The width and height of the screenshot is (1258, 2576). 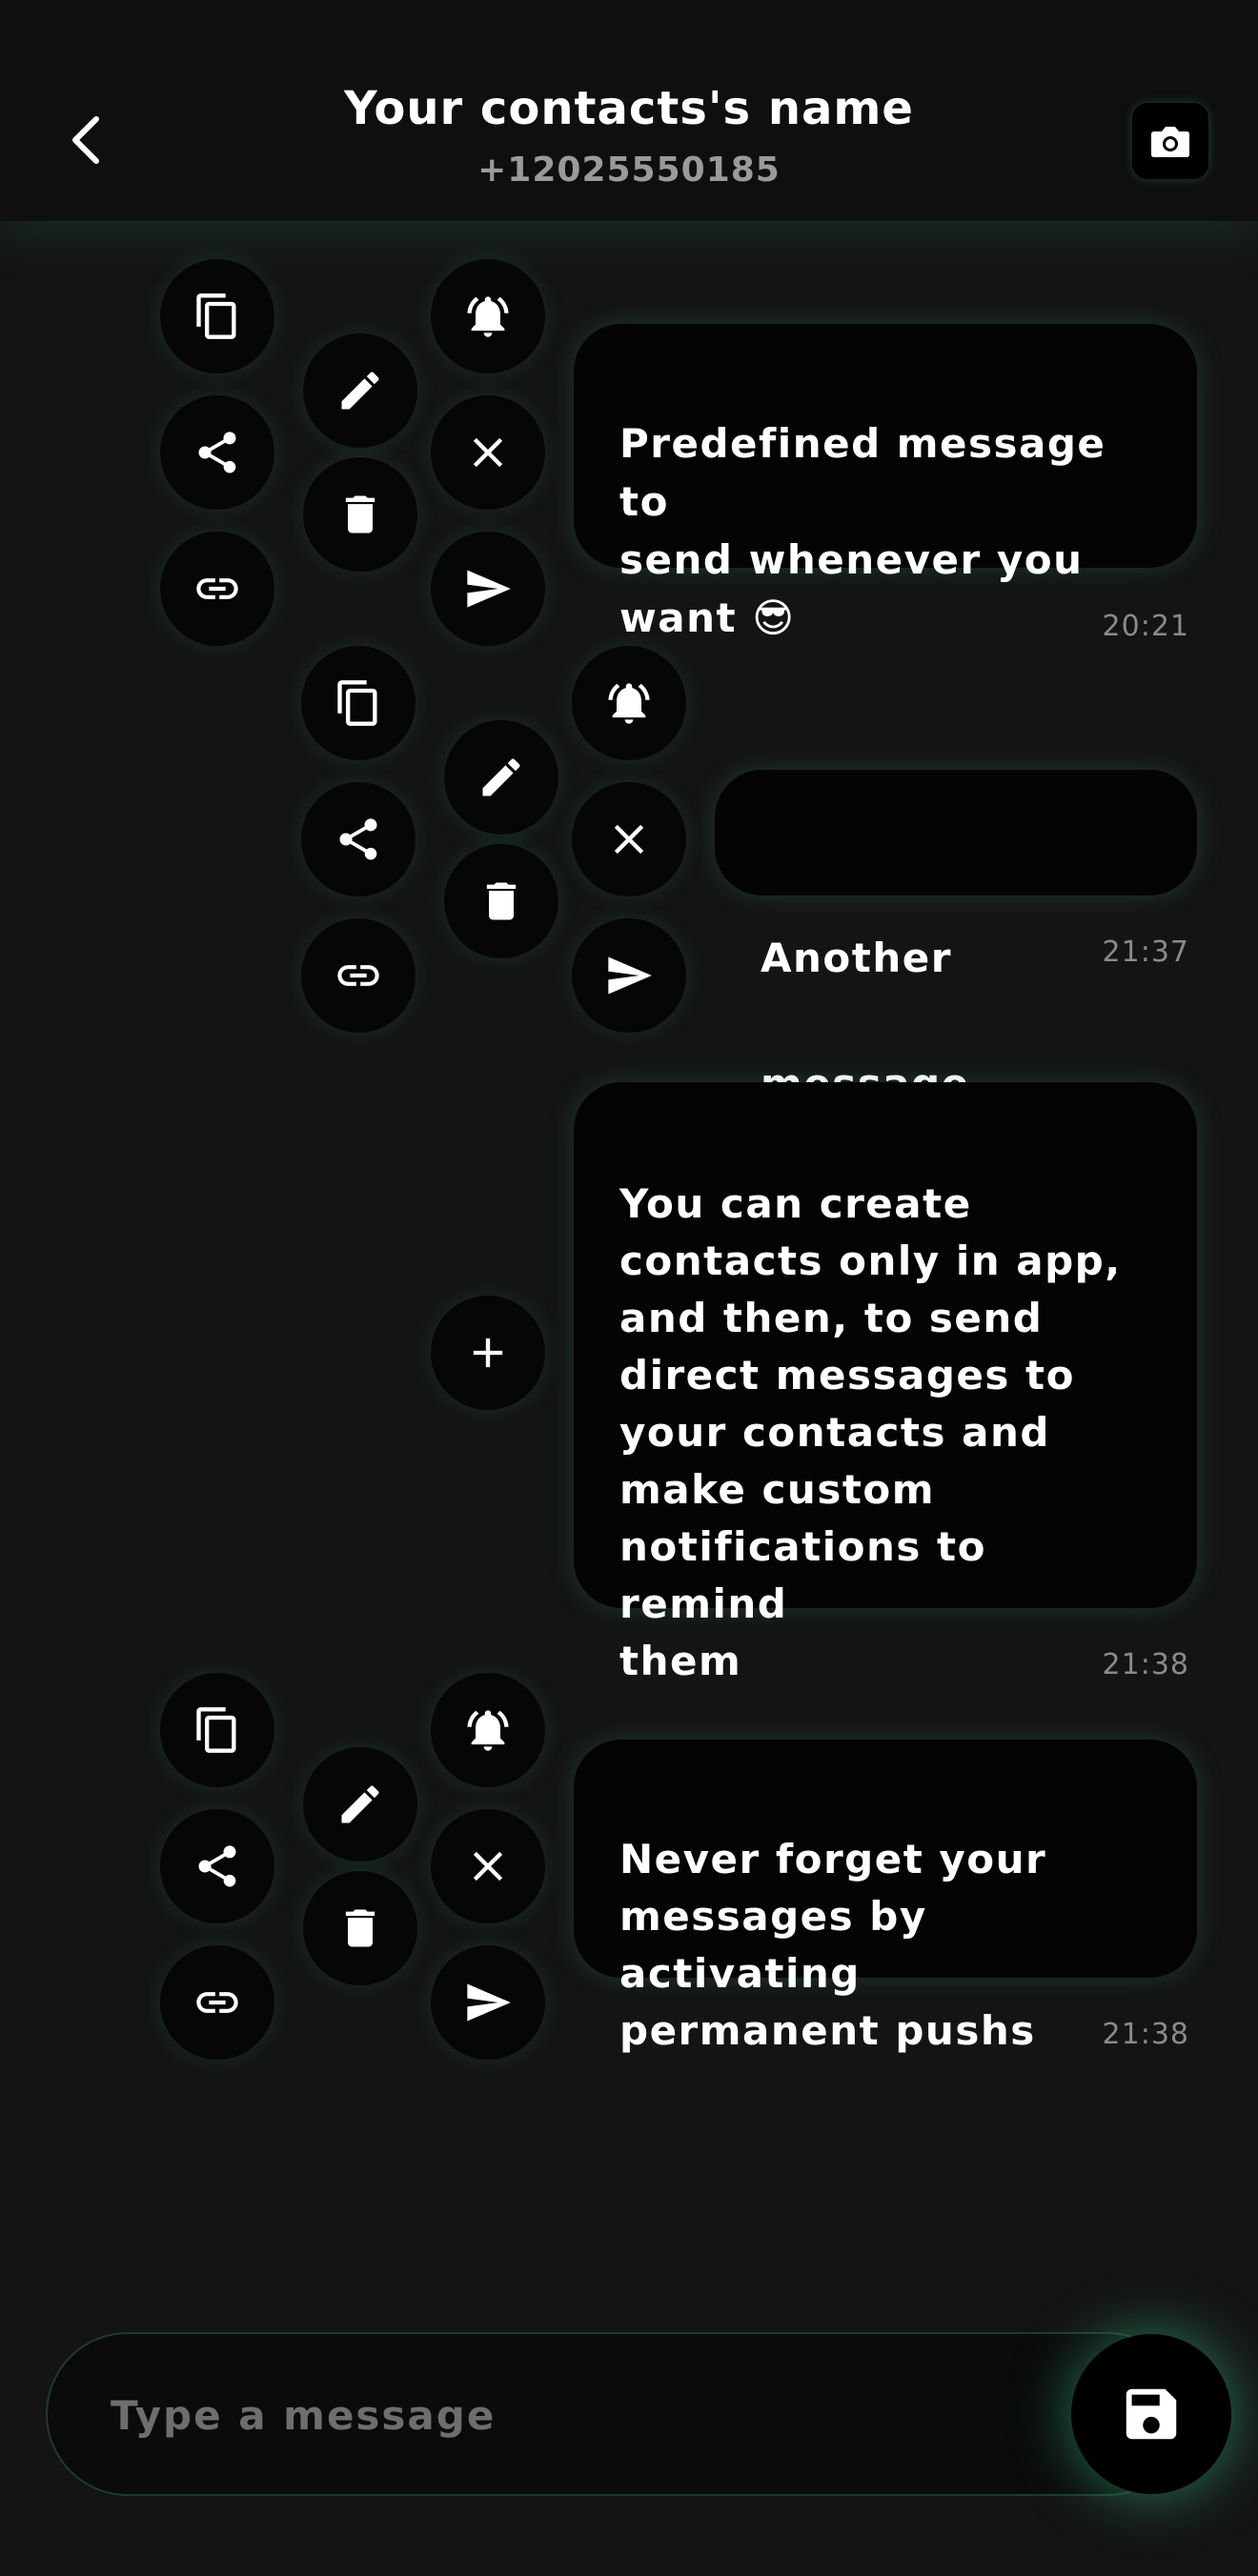 I want to click on camera-icon, so click(x=1170, y=142).